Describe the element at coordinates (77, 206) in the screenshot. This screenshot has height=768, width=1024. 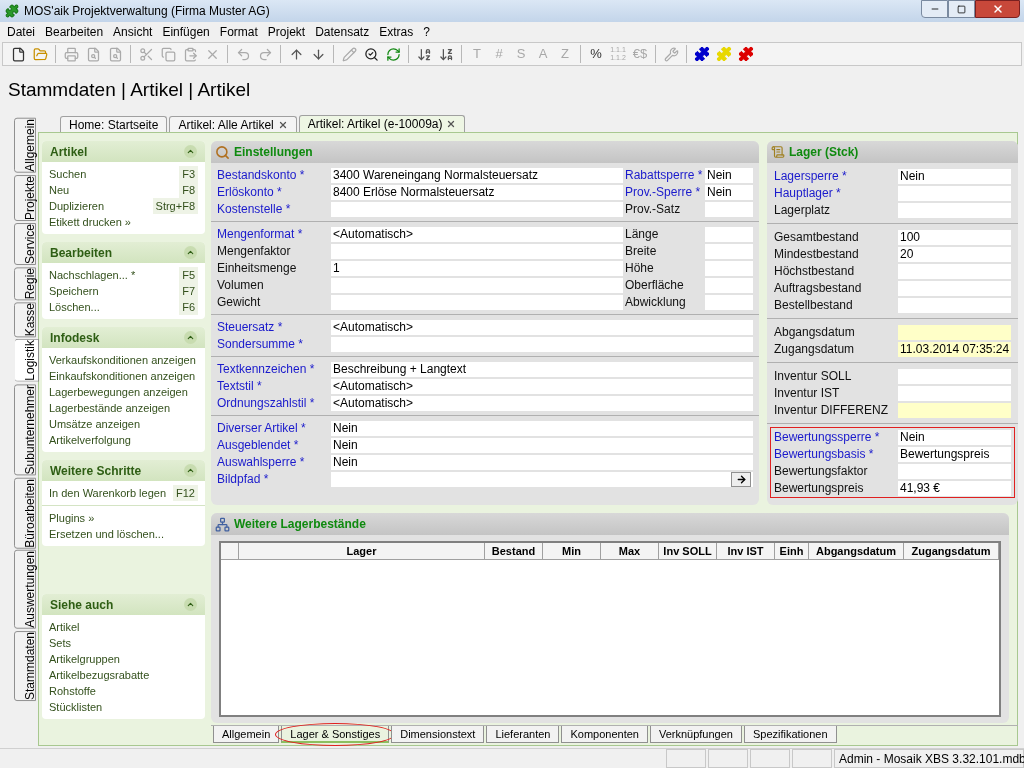
I see `task-link: Duplizieren` at that location.